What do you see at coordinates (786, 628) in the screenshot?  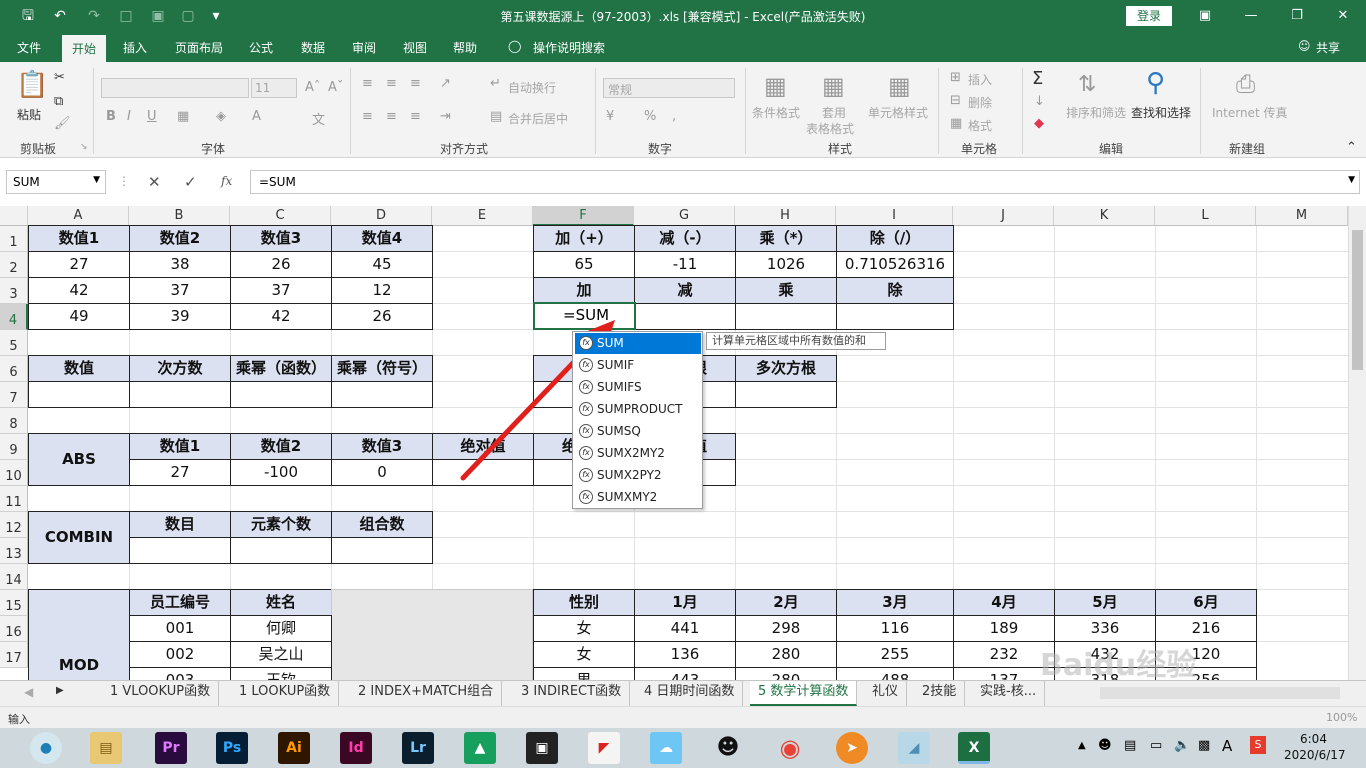 I see `data-cell: 298` at bounding box center [786, 628].